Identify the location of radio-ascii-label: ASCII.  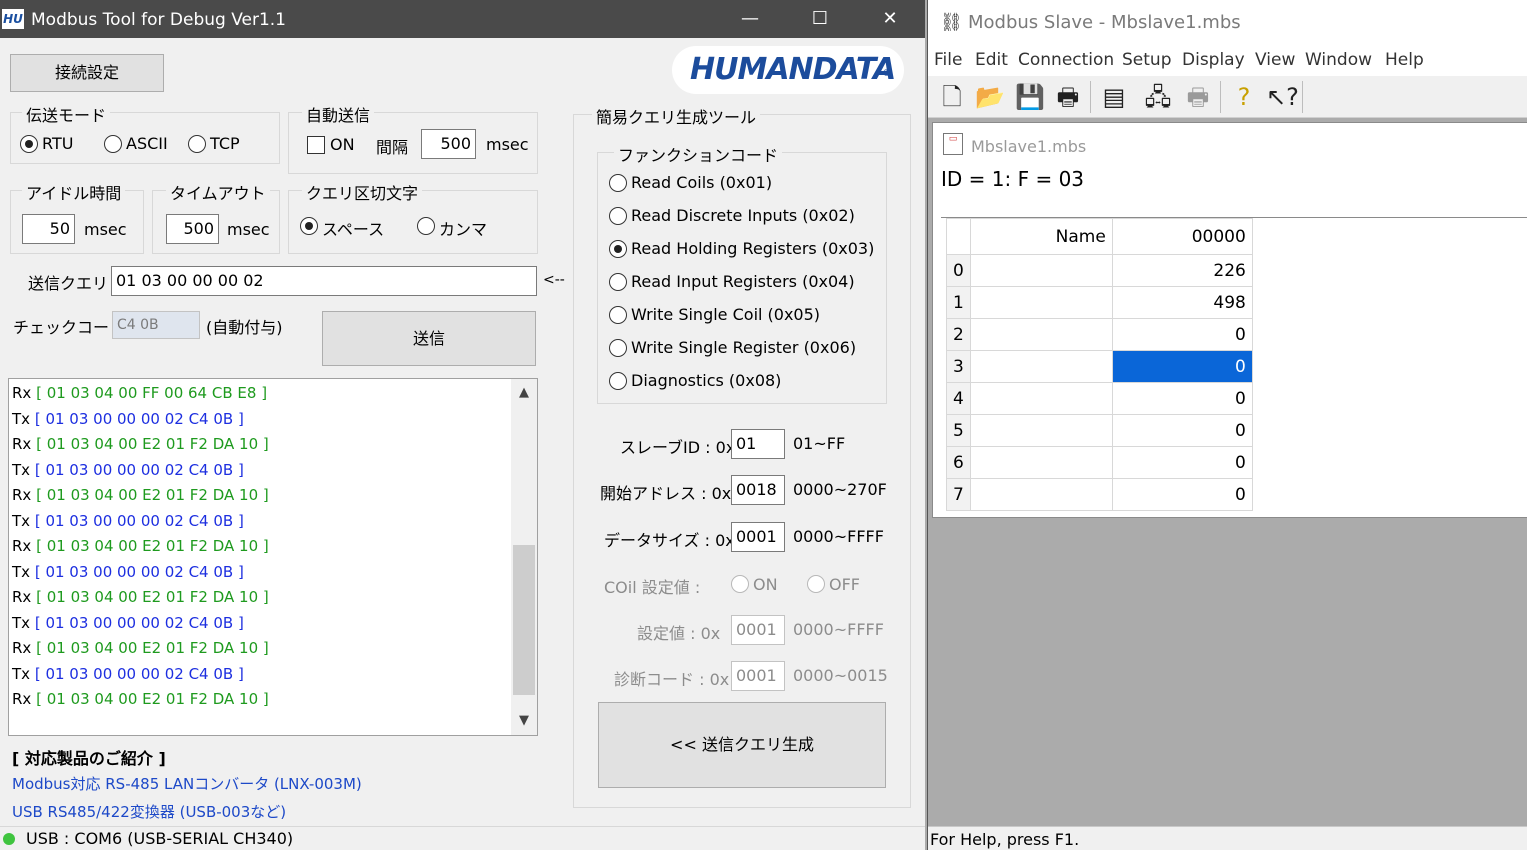
(147, 143).